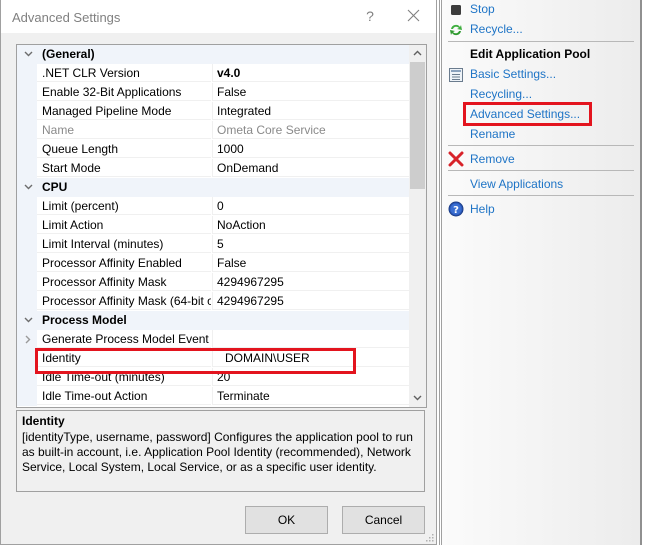 The image size is (649, 545). I want to click on property-row: Processor Affinity Enabled False, so click(213, 263).